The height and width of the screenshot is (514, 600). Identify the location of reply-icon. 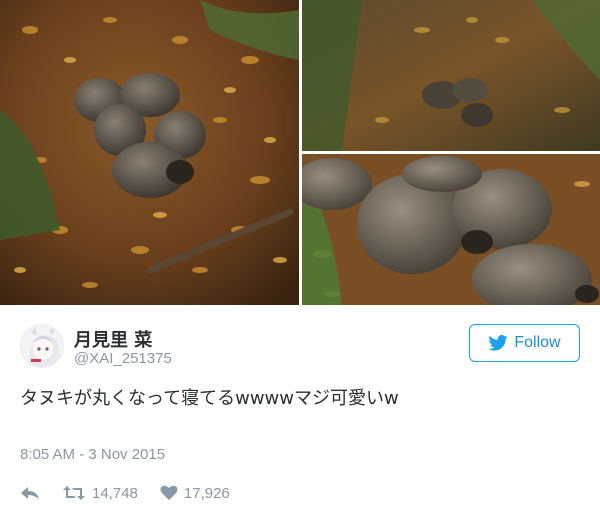
(30, 493).